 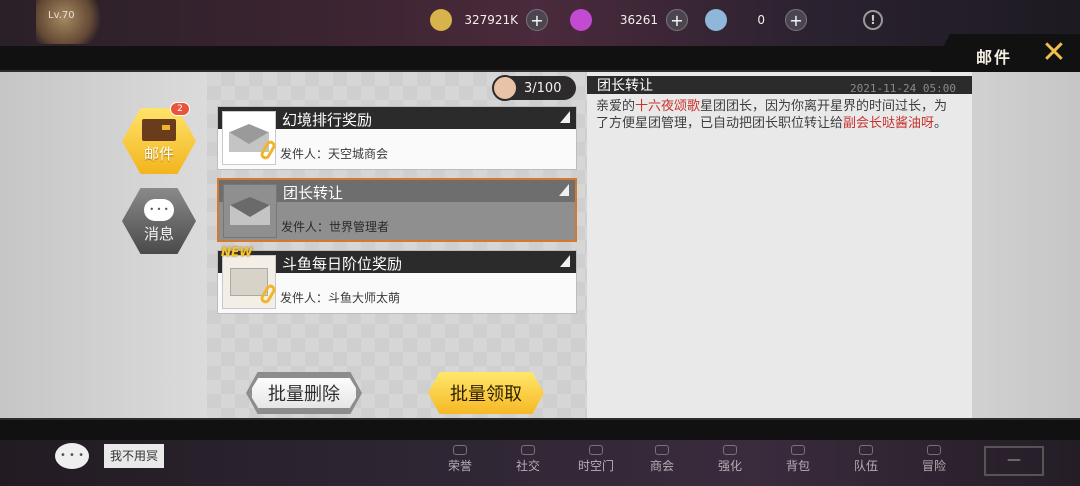 What do you see at coordinates (540, 429) in the screenshot?
I see `panel-frame-bottom` at bounding box center [540, 429].